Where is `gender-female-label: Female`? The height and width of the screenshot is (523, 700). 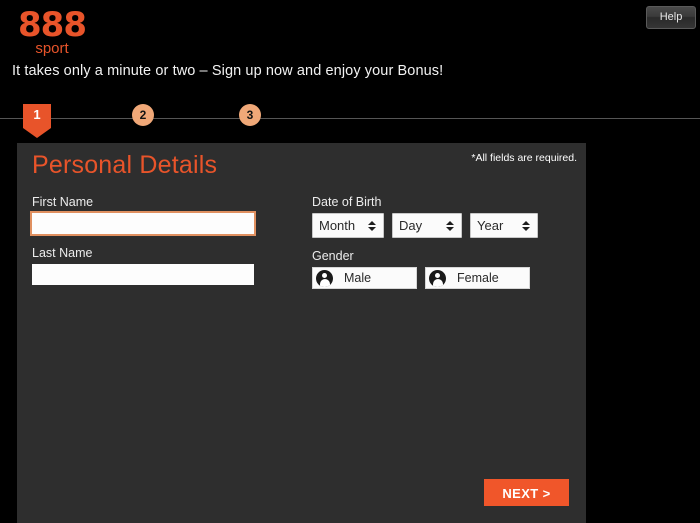 gender-female-label: Female is located at coordinates (478, 278).